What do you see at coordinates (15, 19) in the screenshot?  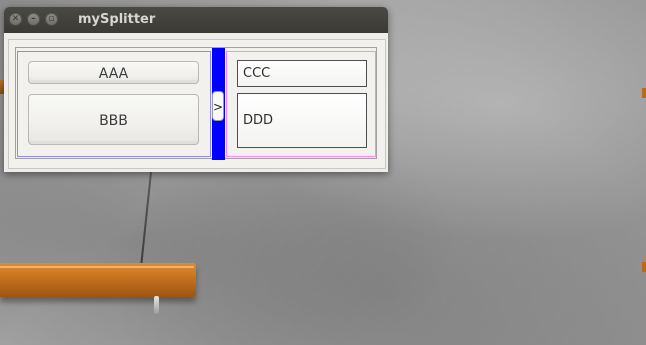 I see `close-icon: ✕` at bounding box center [15, 19].